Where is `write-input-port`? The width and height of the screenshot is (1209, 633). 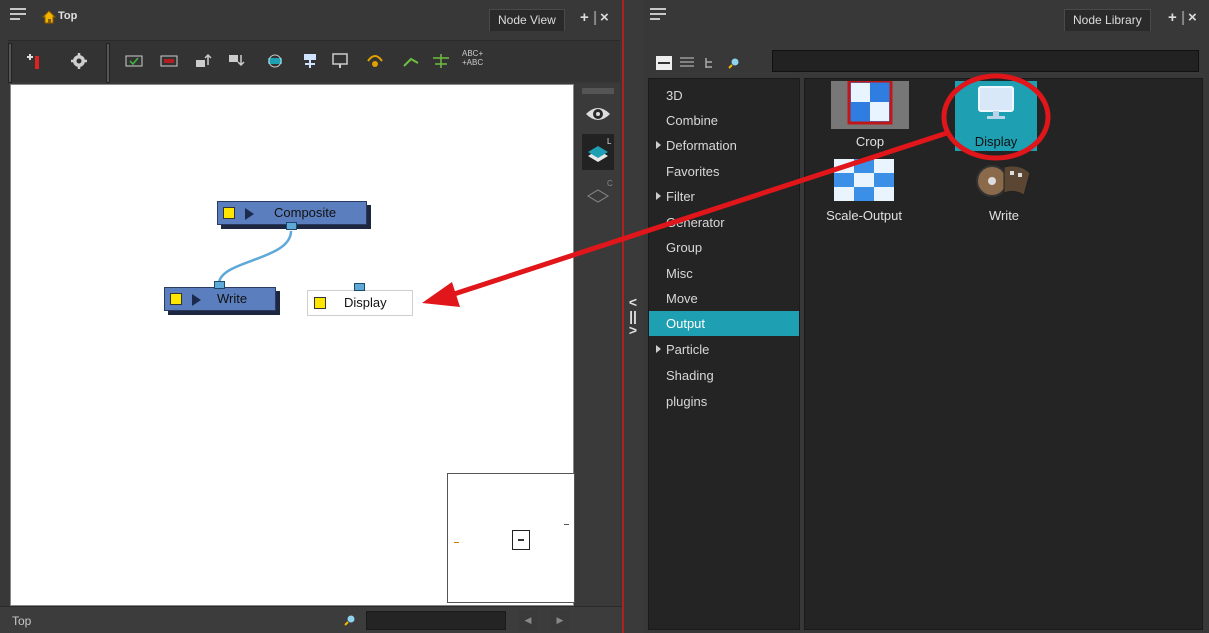 write-input-port is located at coordinates (219, 285).